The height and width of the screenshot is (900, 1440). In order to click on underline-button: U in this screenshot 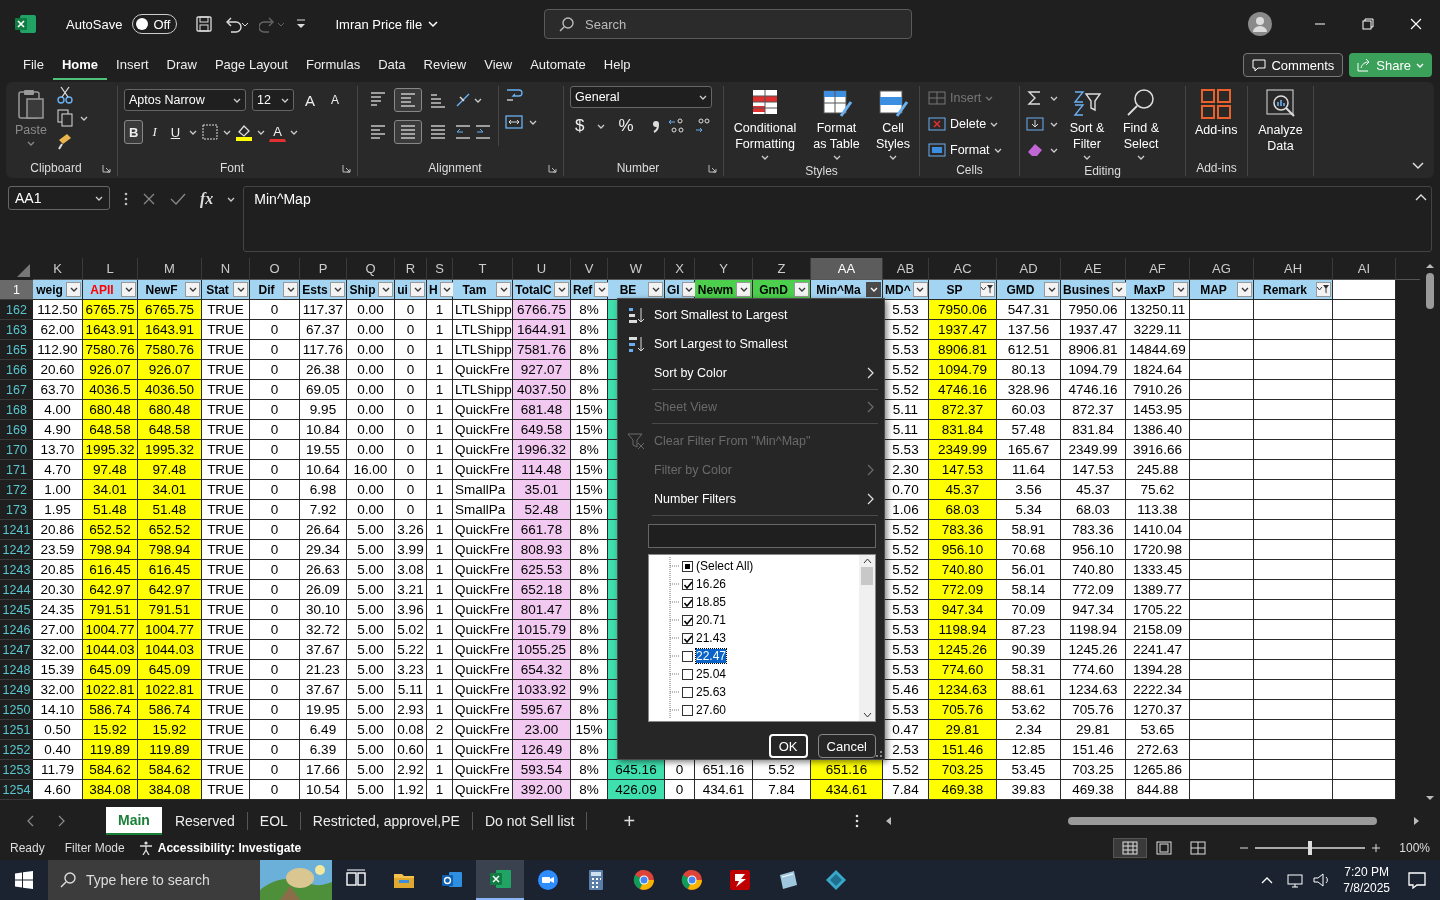, I will do `click(175, 132)`.